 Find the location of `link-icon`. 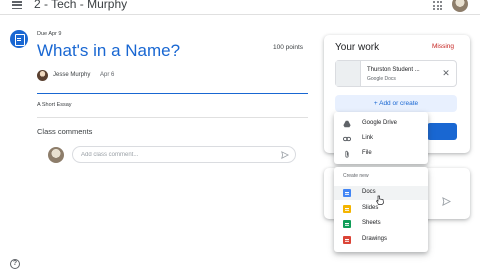

link-icon is located at coordinates (347, 139).